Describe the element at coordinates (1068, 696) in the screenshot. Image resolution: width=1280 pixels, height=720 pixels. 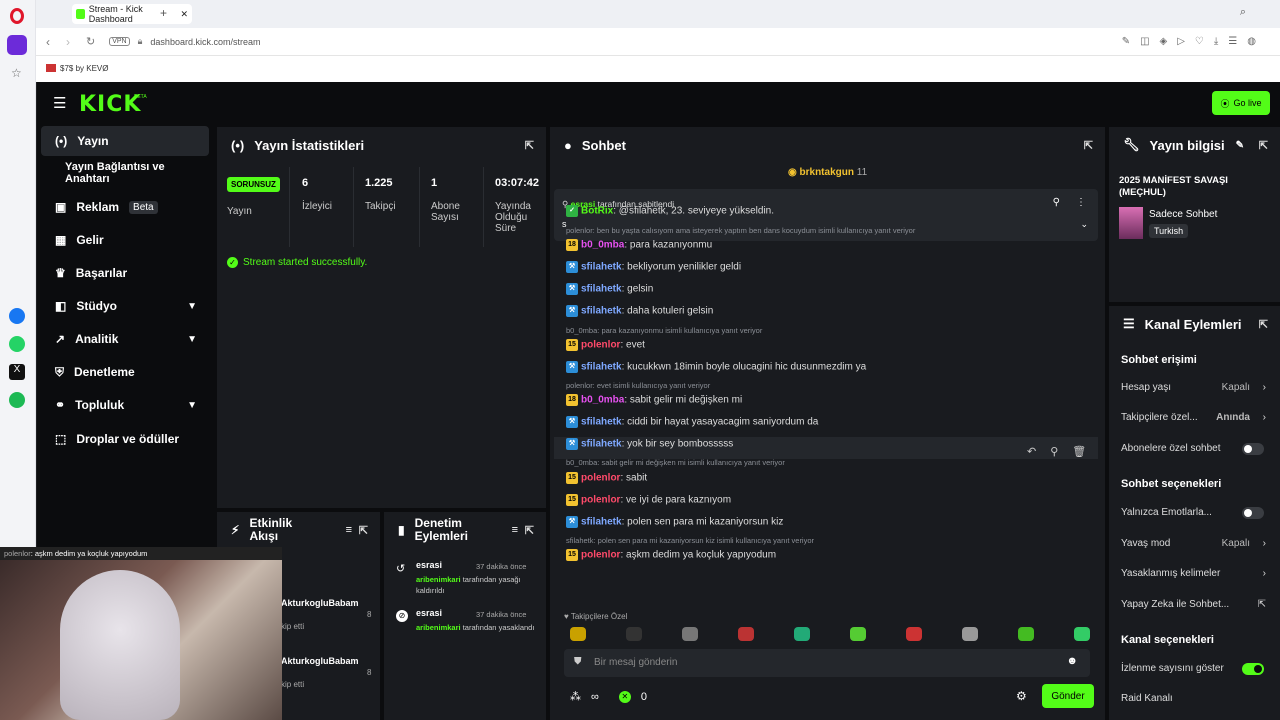
I see `send-button: Gönder` at that location.